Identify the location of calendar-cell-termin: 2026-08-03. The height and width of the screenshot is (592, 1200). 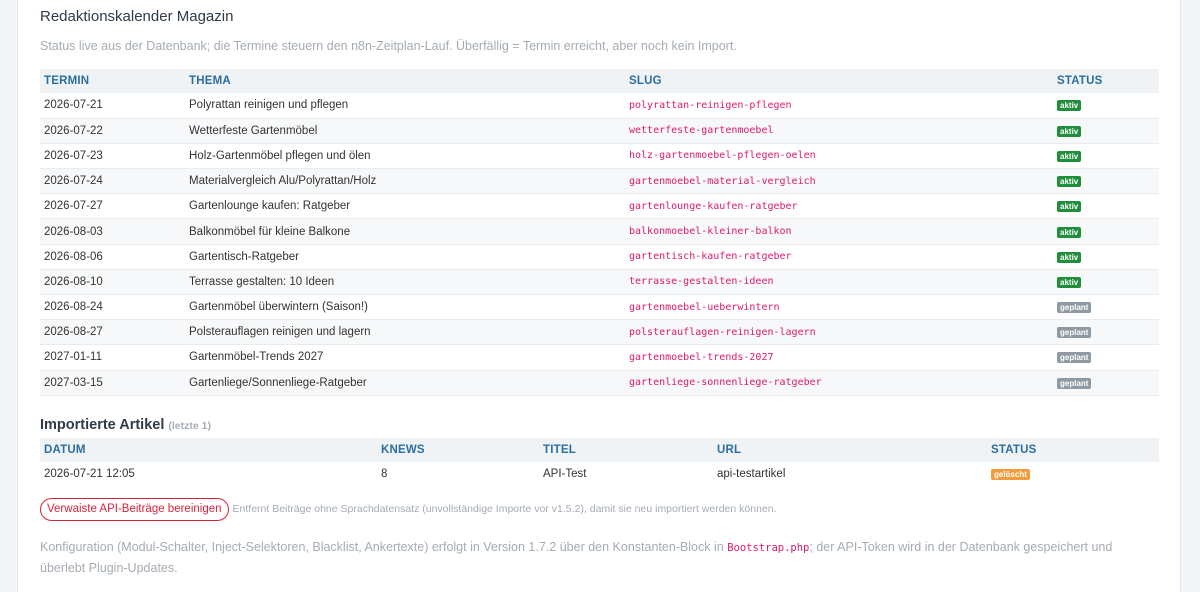
(112, 231).